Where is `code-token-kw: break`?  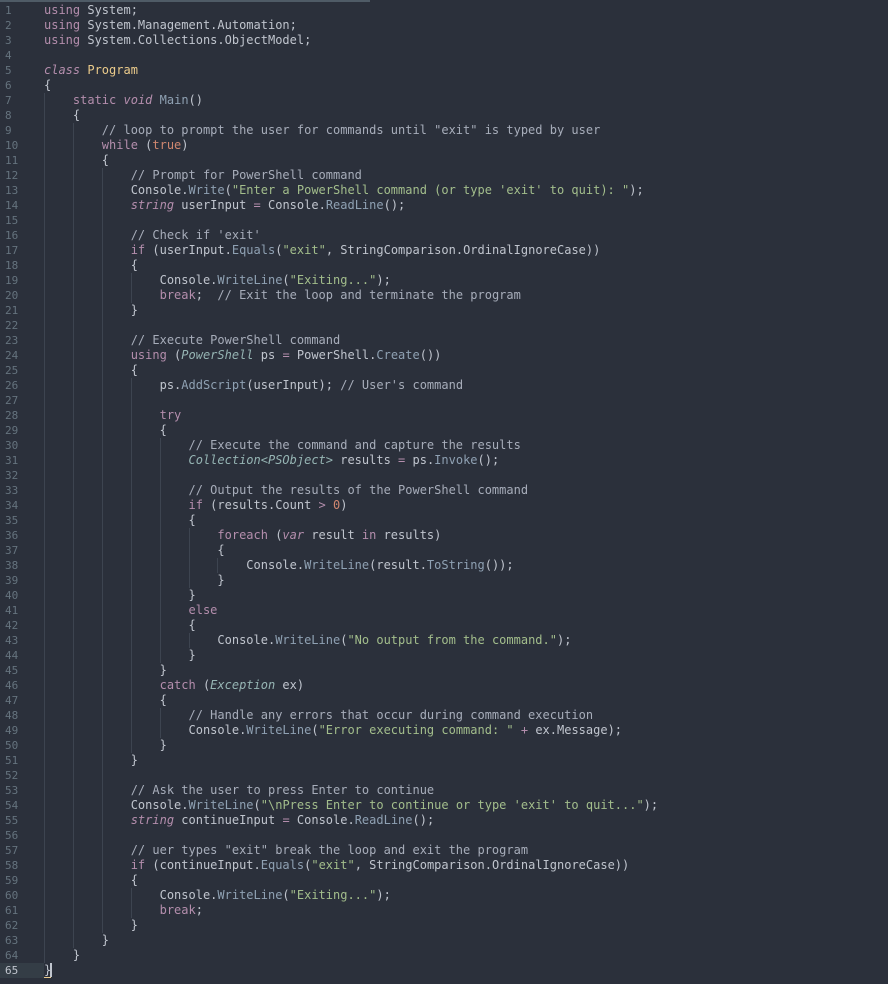
code-token-kw: break is located at coordinates (177, 910).